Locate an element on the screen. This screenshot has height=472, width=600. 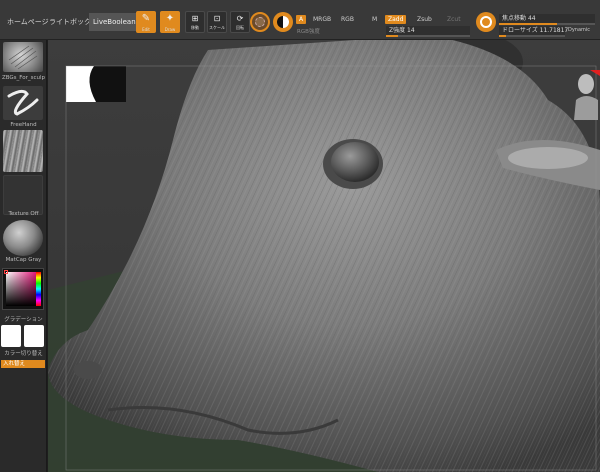
sphere-brush-button is located at coordinates (260, 22).